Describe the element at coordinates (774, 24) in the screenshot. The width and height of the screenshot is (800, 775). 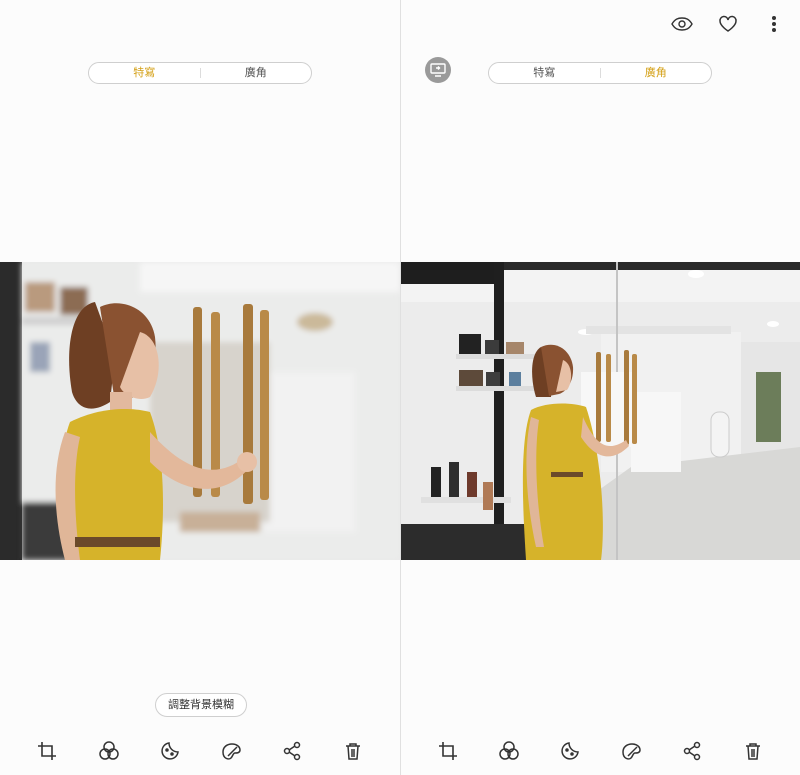
I see `more-vertical-icon` at that location.